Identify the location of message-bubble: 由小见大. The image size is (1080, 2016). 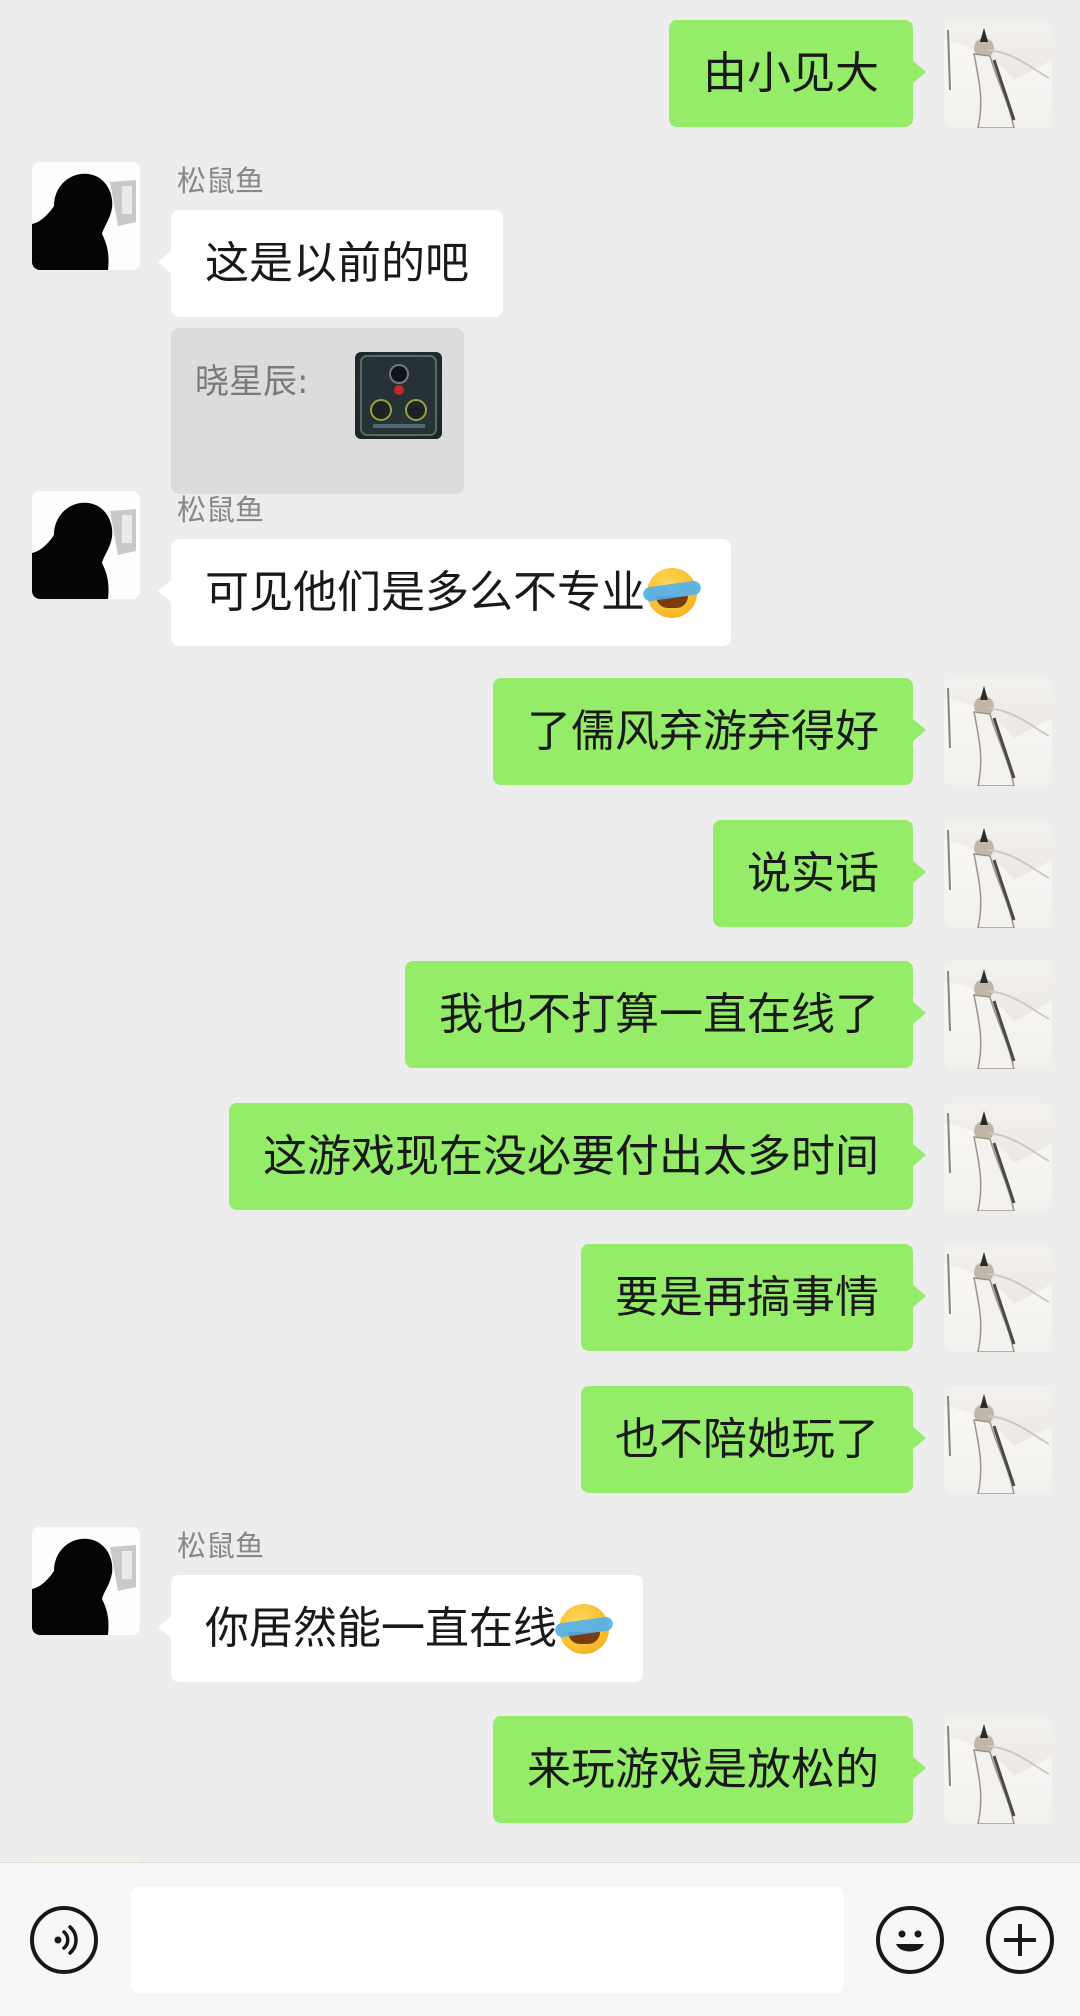
(797, 73).